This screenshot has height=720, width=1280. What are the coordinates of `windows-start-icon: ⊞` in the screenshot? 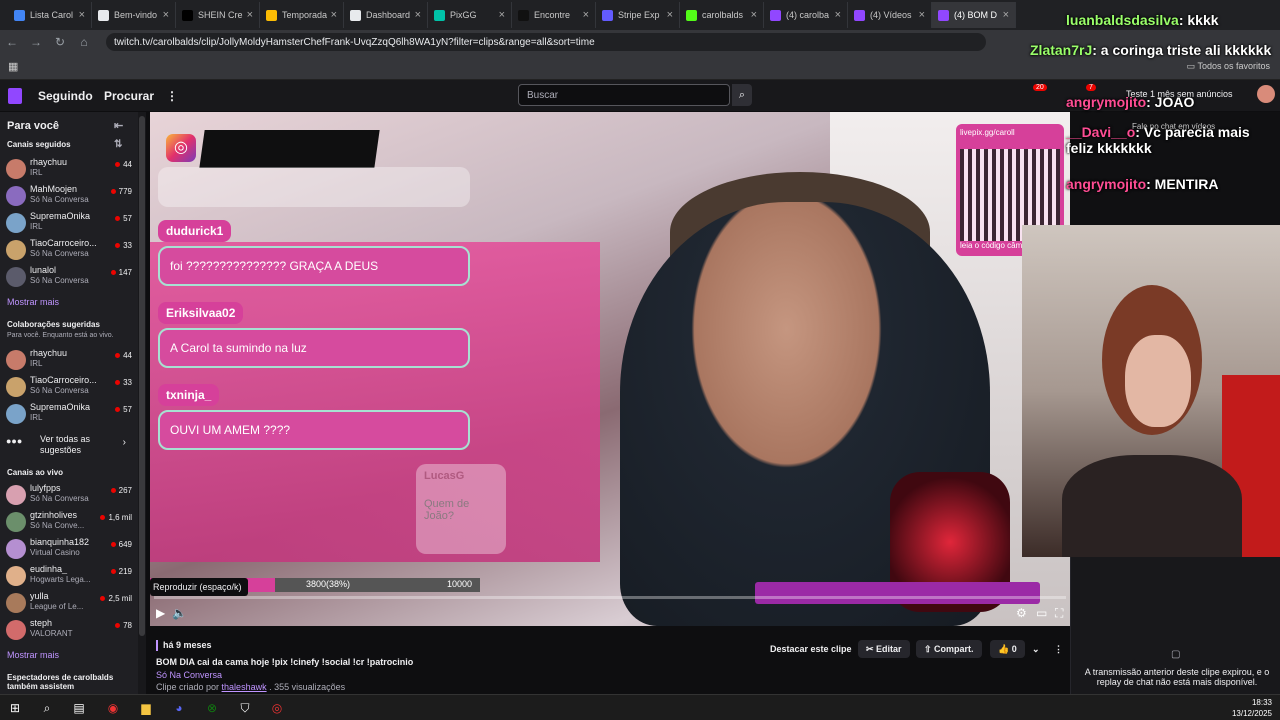 It's located at (15, 708).